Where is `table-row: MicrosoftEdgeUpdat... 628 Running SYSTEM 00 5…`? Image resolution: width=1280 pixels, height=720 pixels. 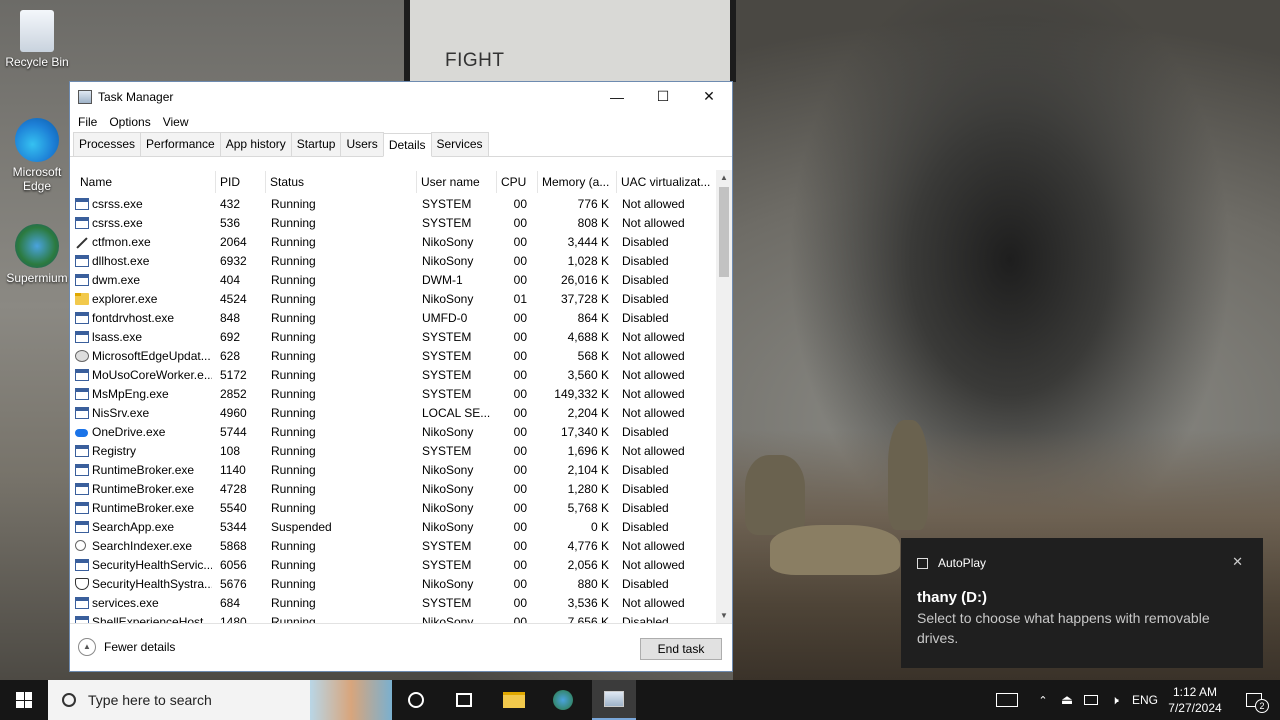
table-row: MicrosoftEdgeUpdat... 628 Running SYSTEM 00 5… is located at coordinates (393, 356).